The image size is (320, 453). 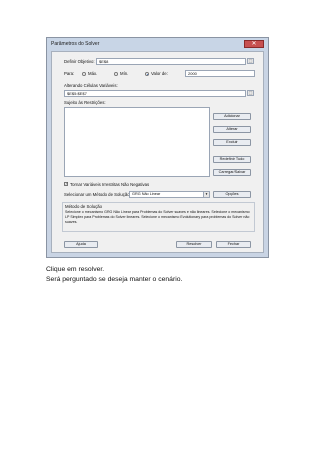 I want to click on constraints-list, so click(x=137, y=142).